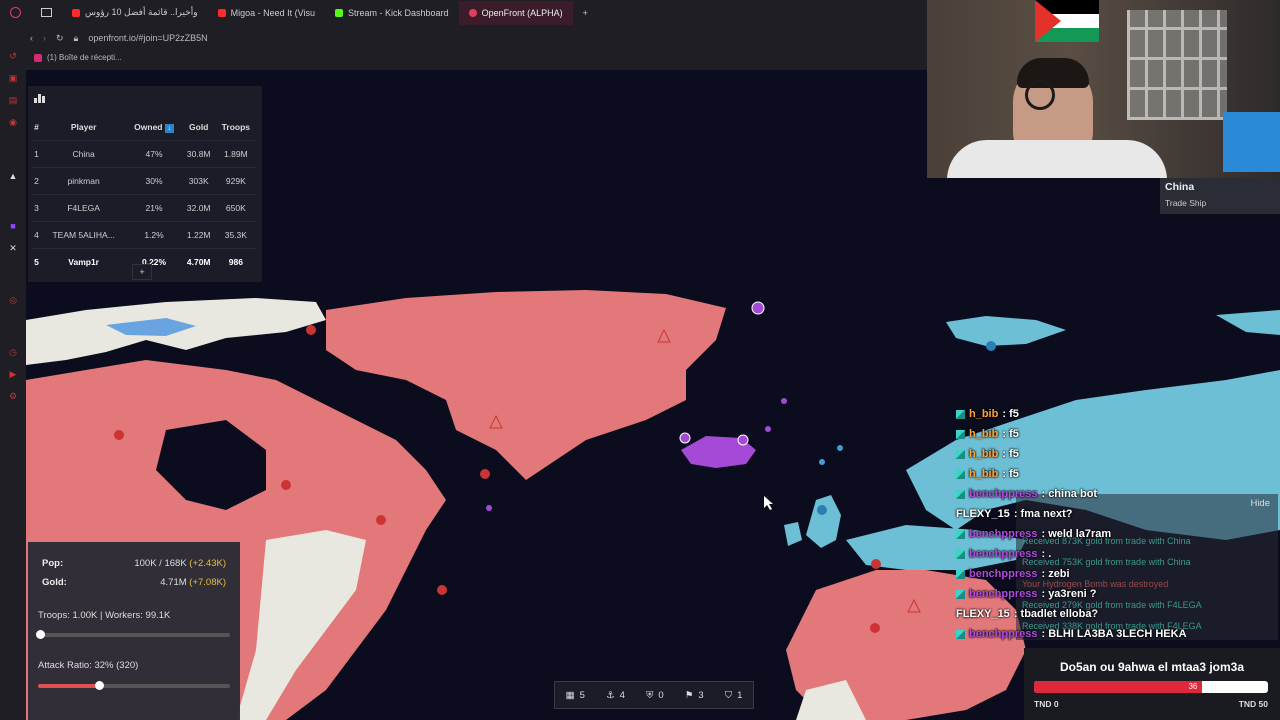 This screenshot has width=1280, height=720. I want to click on settings-icon: ⚙, so click(13, 396).